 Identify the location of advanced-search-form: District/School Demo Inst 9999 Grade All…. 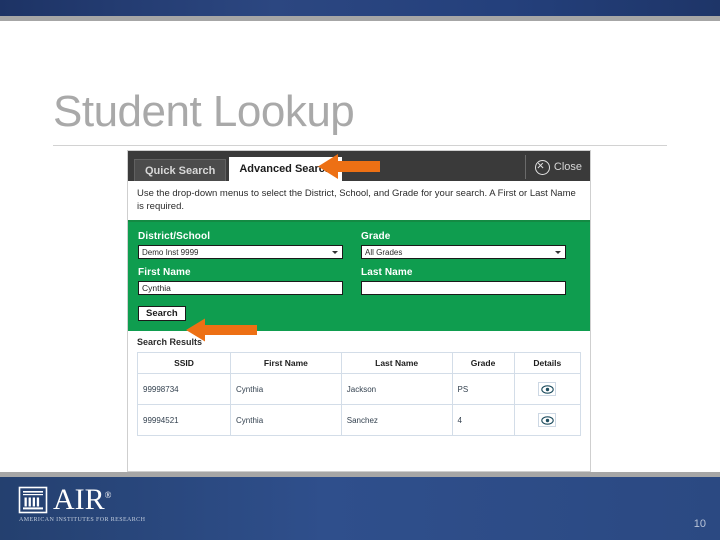
(359, 276).